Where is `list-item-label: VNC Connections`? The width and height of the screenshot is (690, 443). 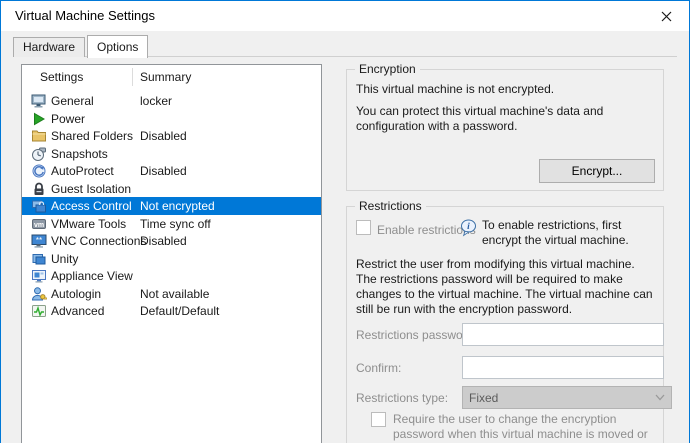 list-item-label: VNC Connections is located at coordinates (99, 241).